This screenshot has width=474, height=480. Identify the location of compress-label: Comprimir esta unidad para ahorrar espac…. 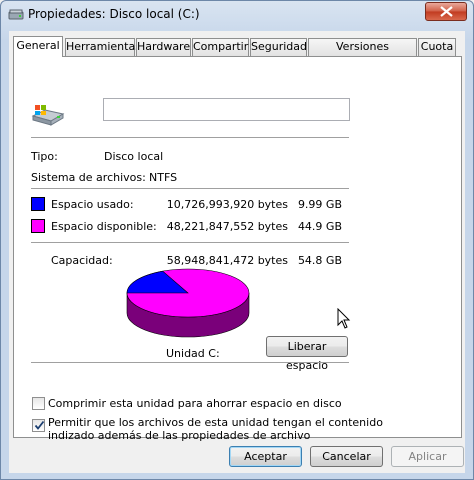
(195, 403).